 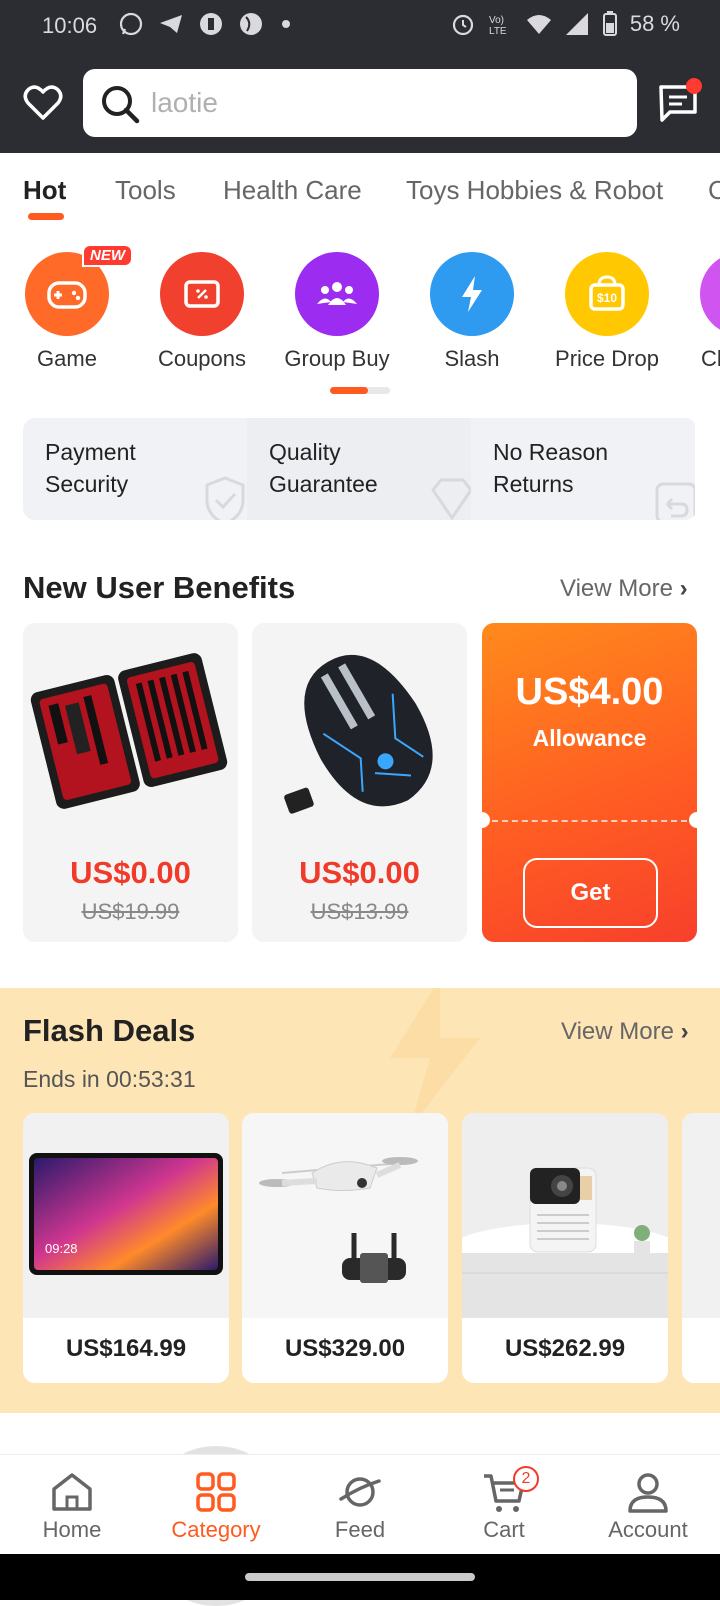 I want to click on new-badge: NEW, so click(x=107, y=255).